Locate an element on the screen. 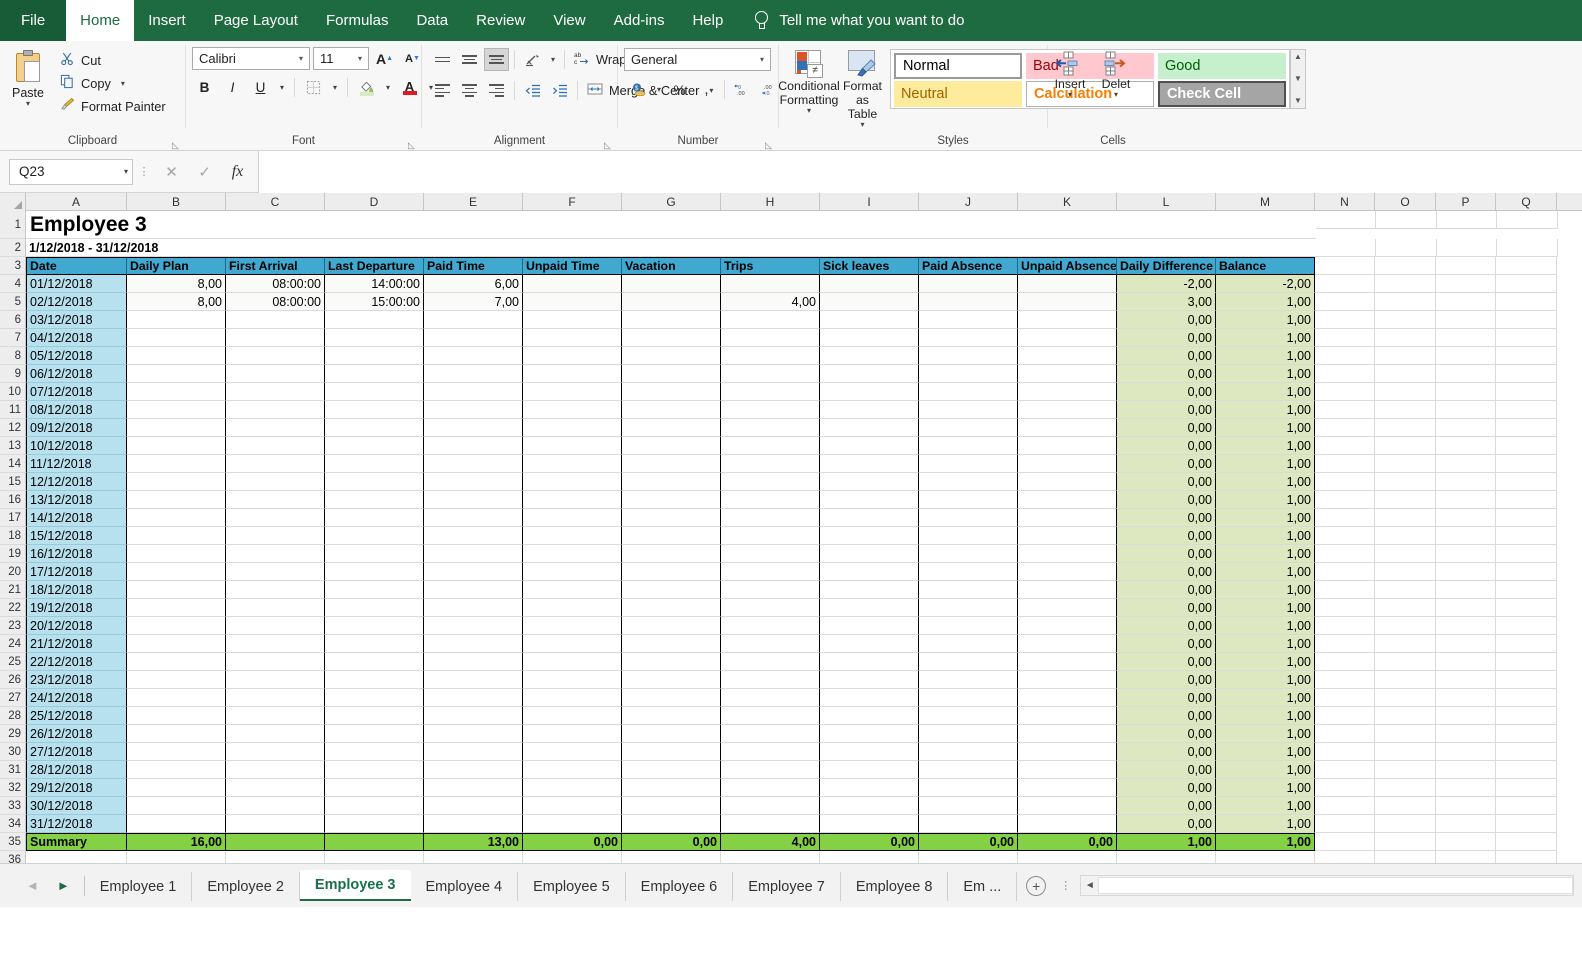 The height and width of the screenshot is (971, 1582). cell-date: 08/12/2018 is located at coordinates (76, 410).